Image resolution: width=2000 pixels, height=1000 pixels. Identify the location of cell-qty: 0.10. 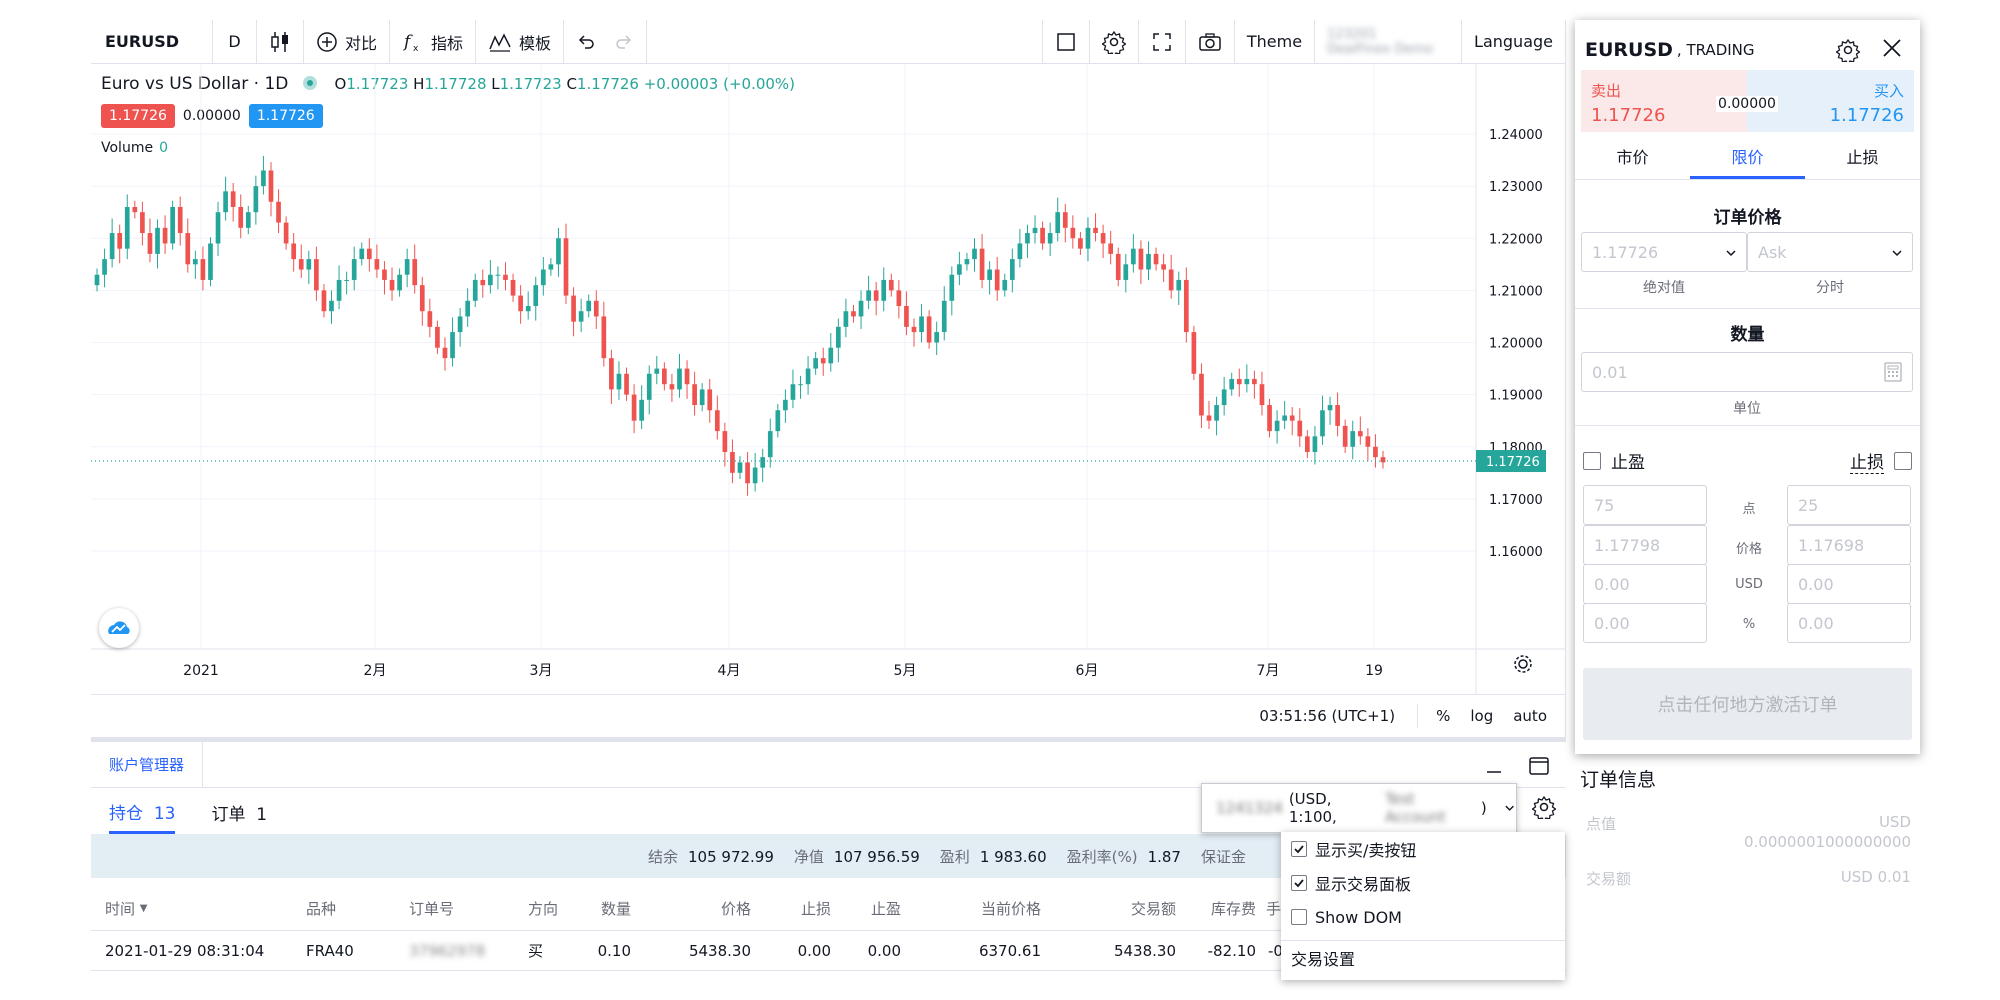
(614, 950).